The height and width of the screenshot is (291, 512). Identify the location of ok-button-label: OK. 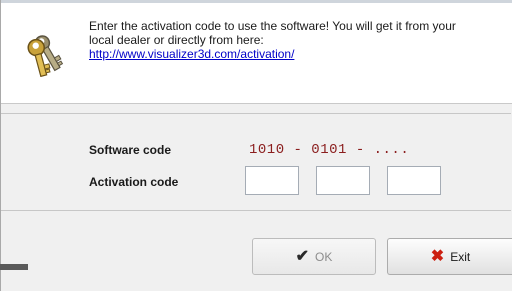
(324, 256).